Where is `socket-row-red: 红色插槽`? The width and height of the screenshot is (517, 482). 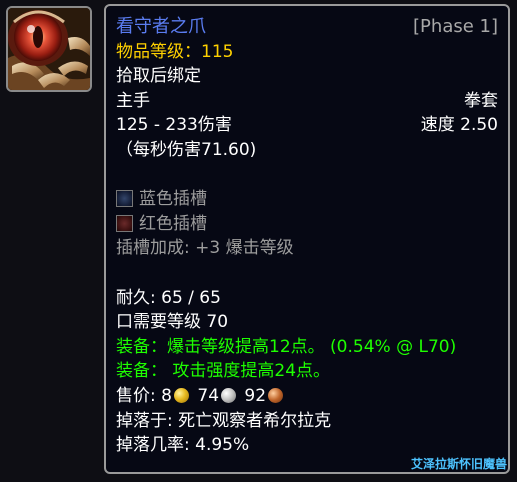
socket-row-red: 红色插槽 is located at coordinates (307, 224).